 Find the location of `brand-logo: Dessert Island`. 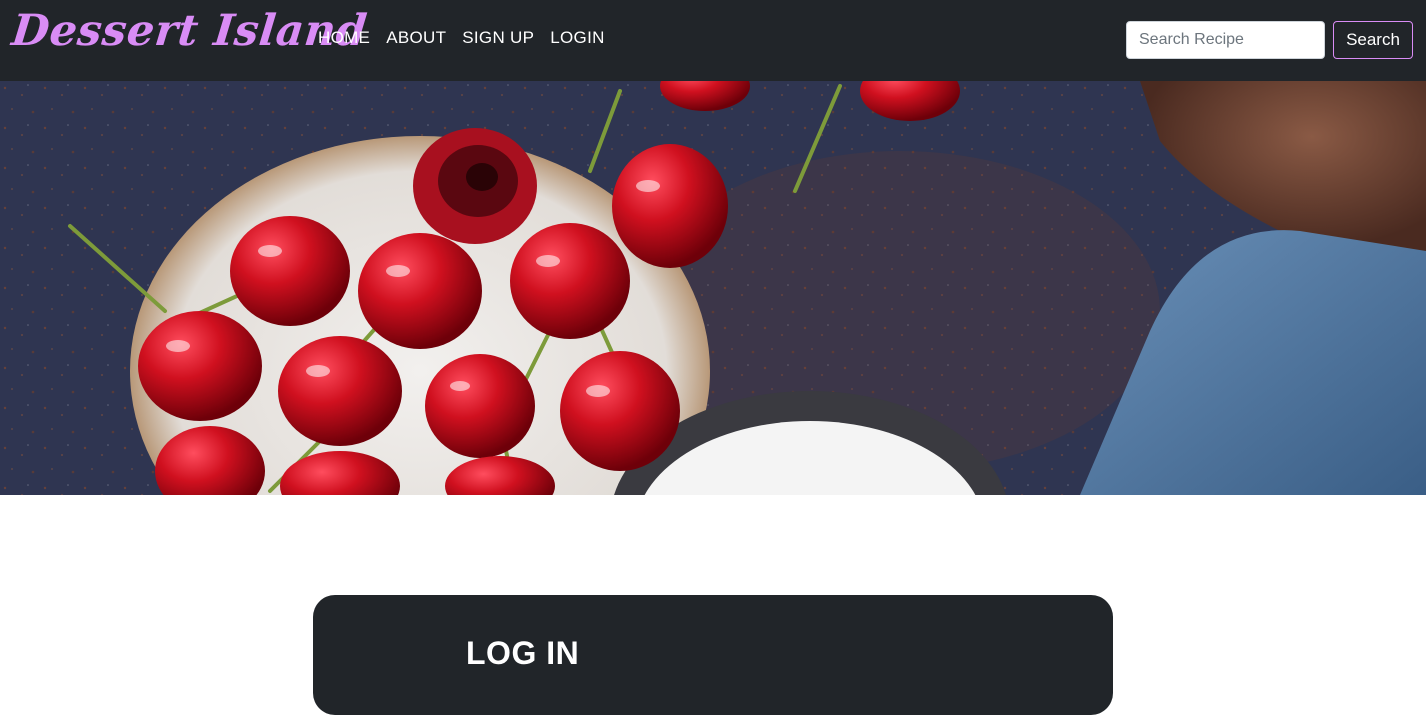

brand-logo: Dessert Island is located at coordinates (189, 31).